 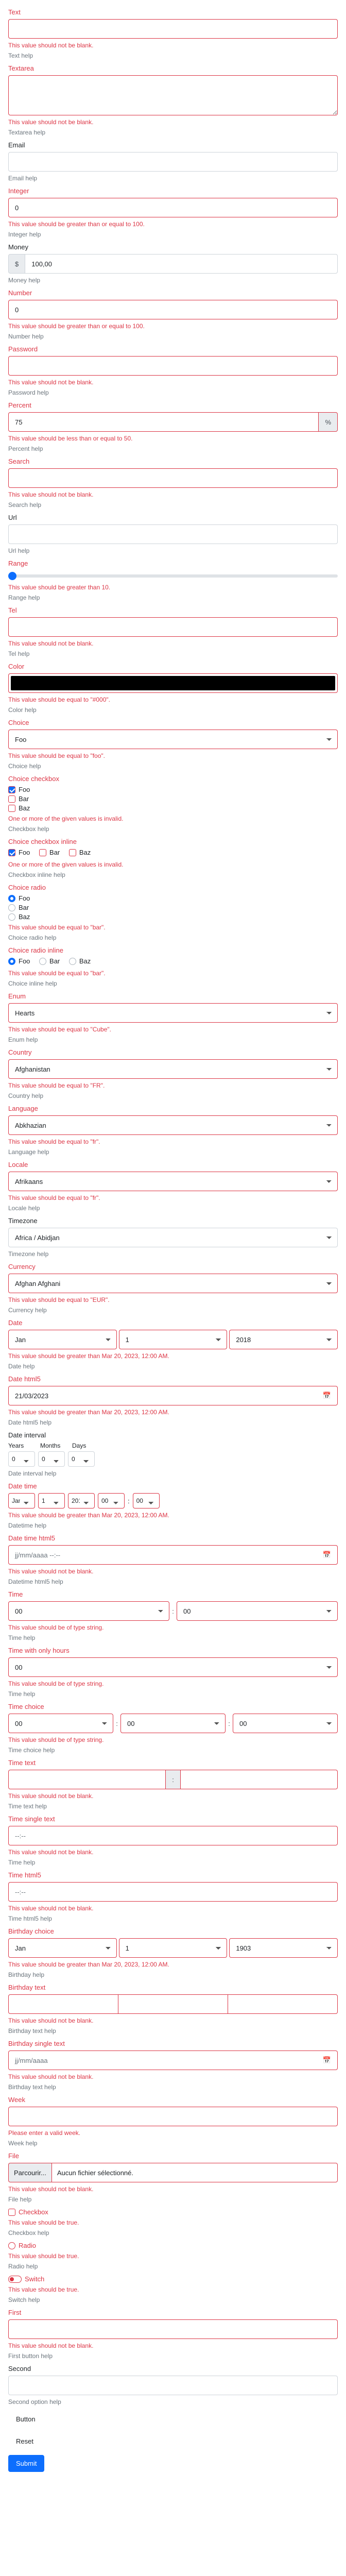 What do you see at coordinates (173, 1835) in the screenshot?
I see `time-single-text-input: --:--` at bounding box center [173, 1835].